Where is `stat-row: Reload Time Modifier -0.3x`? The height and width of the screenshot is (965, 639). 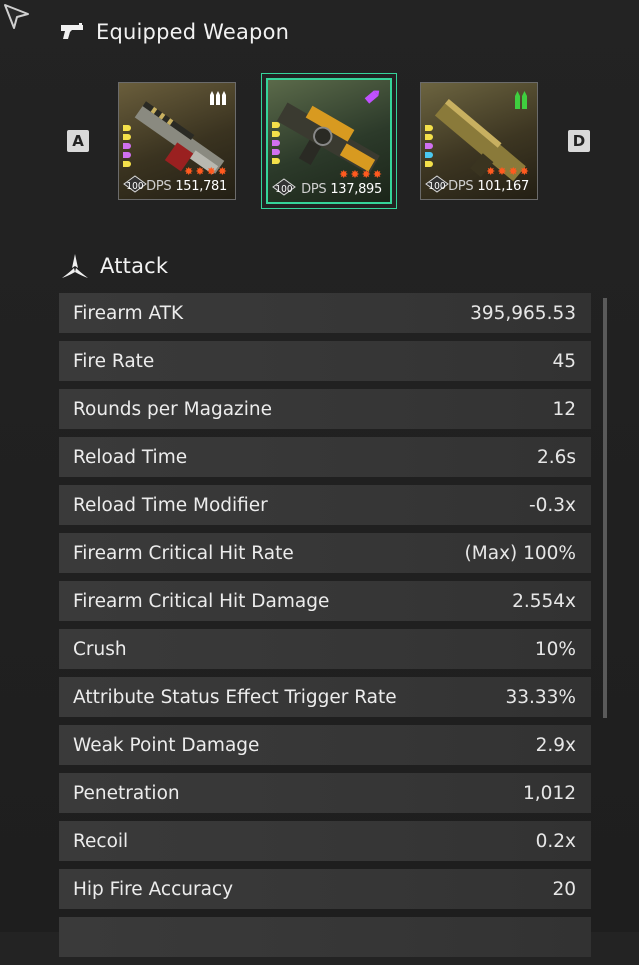
stat-row: Reload Time Modifier -0.3x is located at coordinates (325, 505).